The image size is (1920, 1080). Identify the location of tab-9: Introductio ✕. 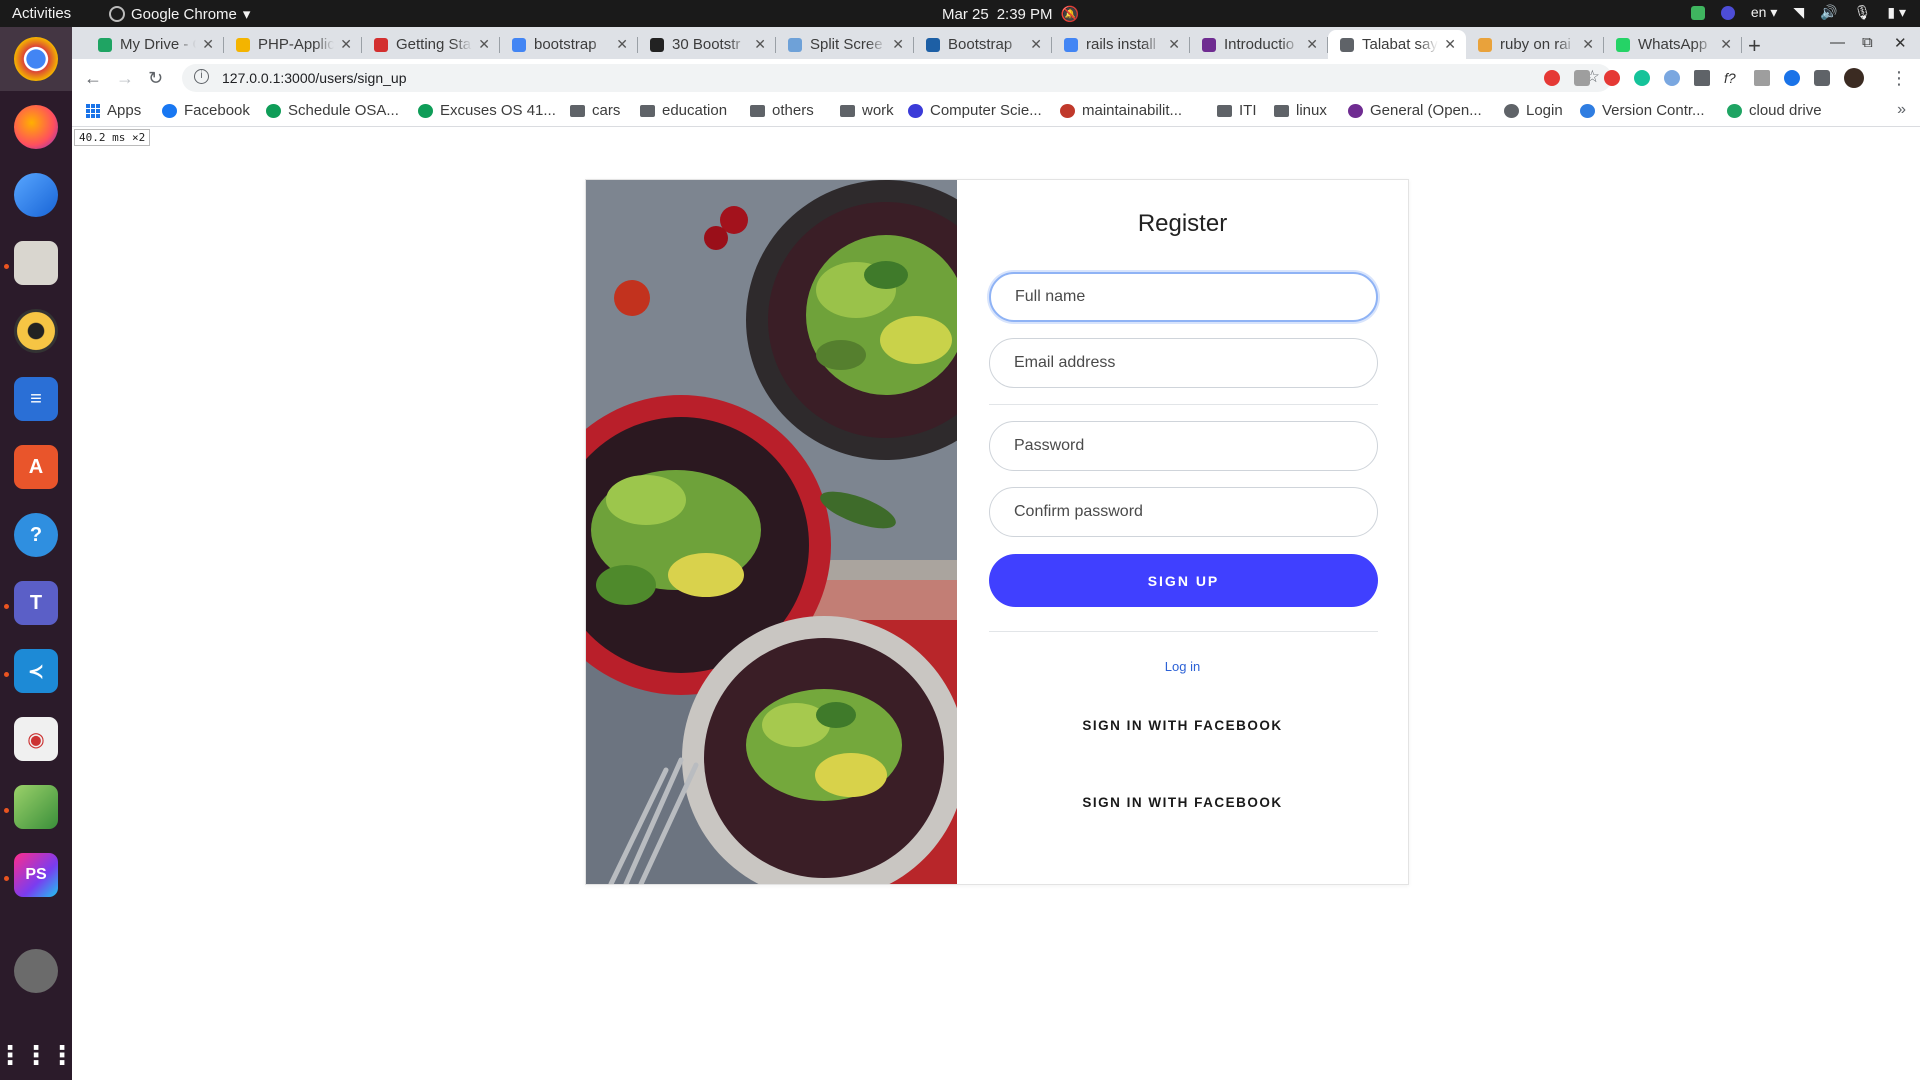
(1259, 44).